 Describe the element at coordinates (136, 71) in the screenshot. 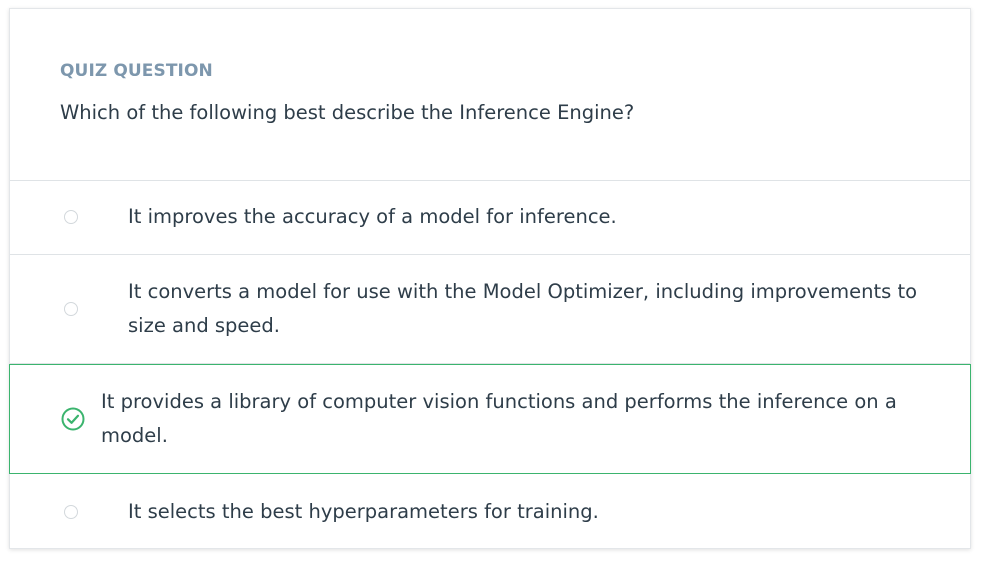

I see `quiz-eyebrow: QUIZ QUESTION` at that location.